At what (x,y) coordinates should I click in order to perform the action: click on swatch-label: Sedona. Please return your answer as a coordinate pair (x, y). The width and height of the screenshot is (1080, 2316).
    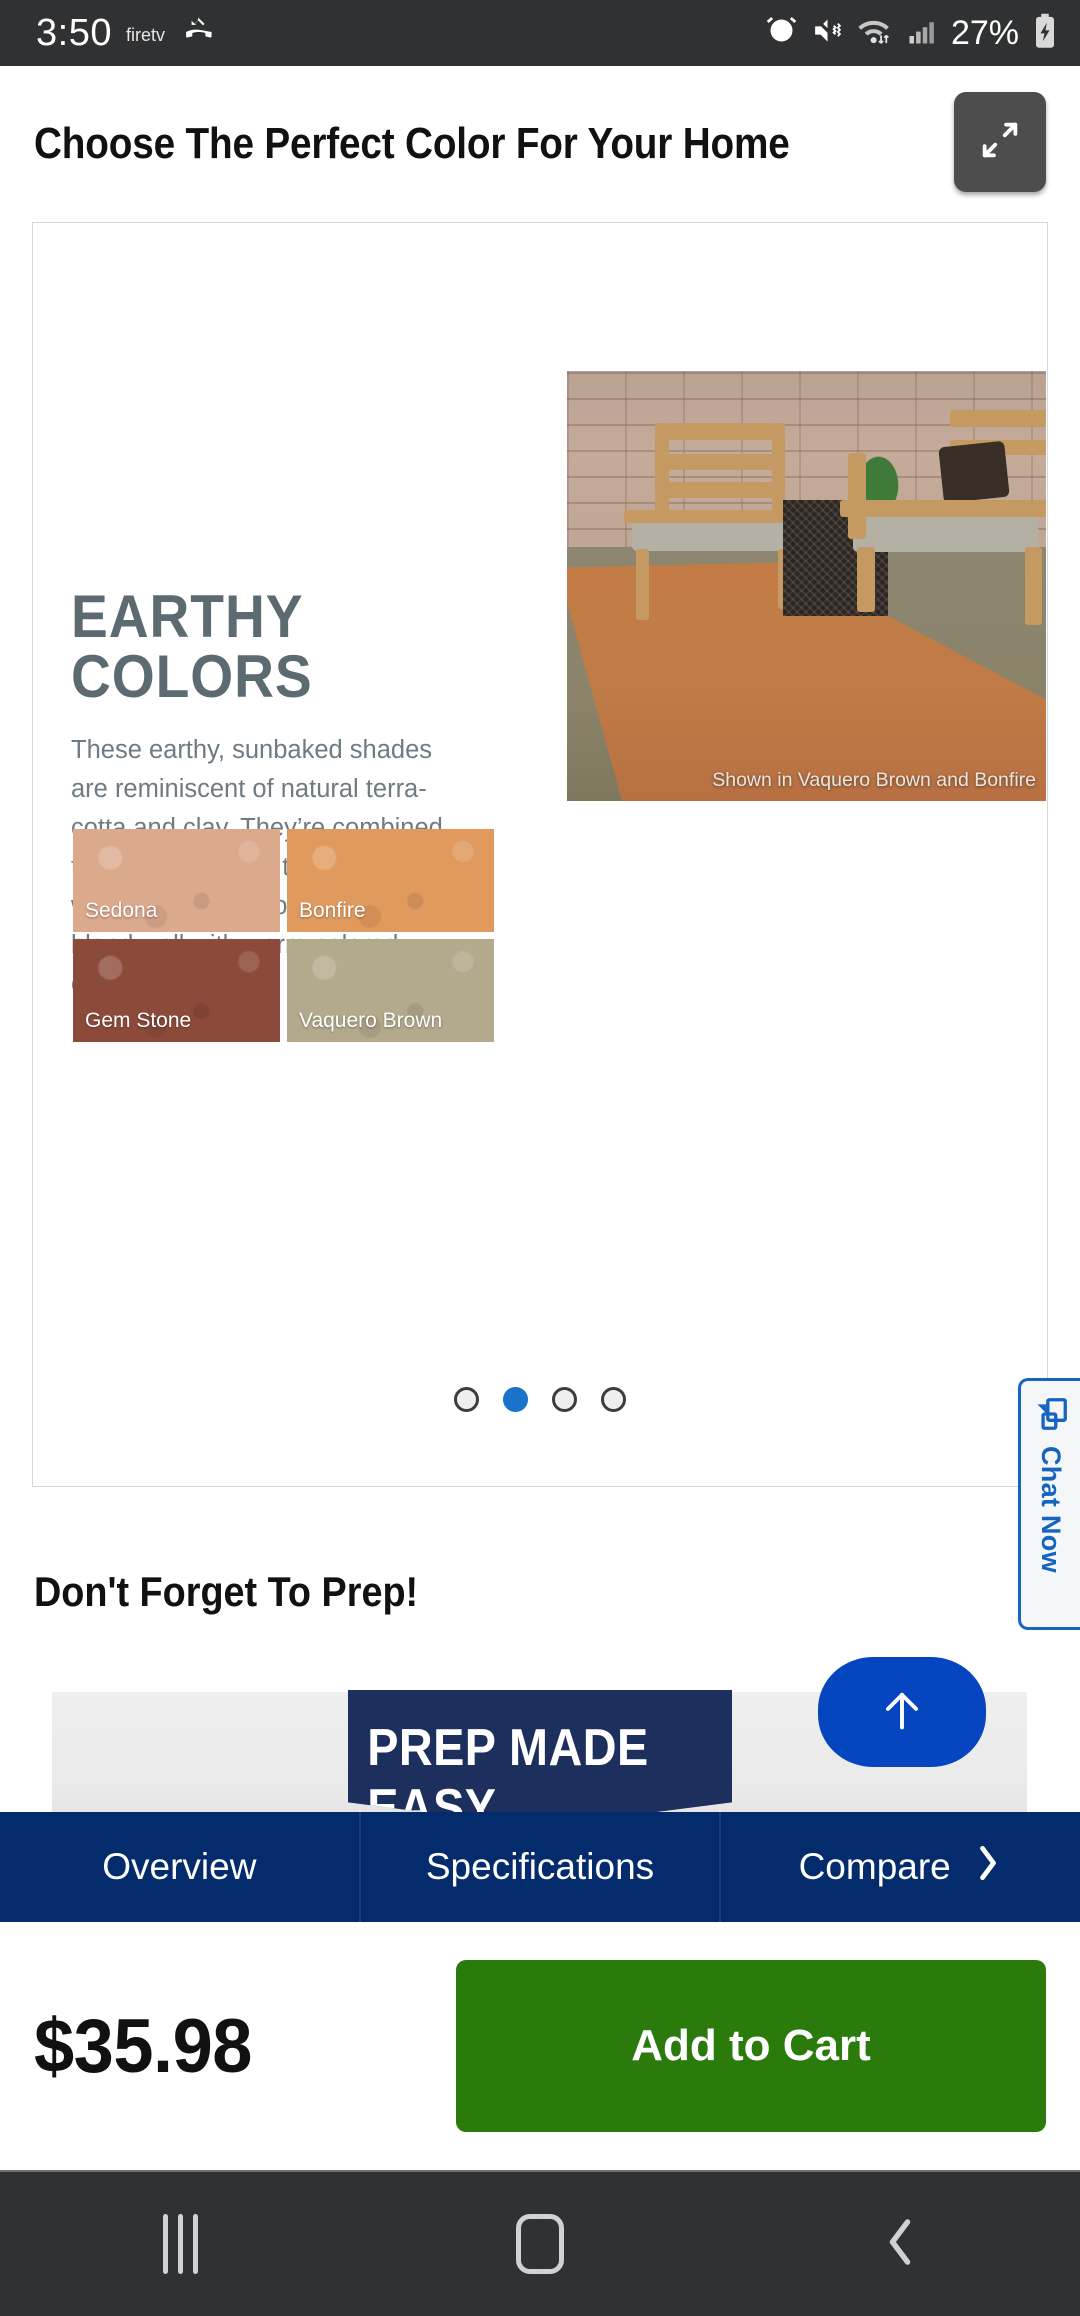
    Looking at the image, I should click on (121, 910).